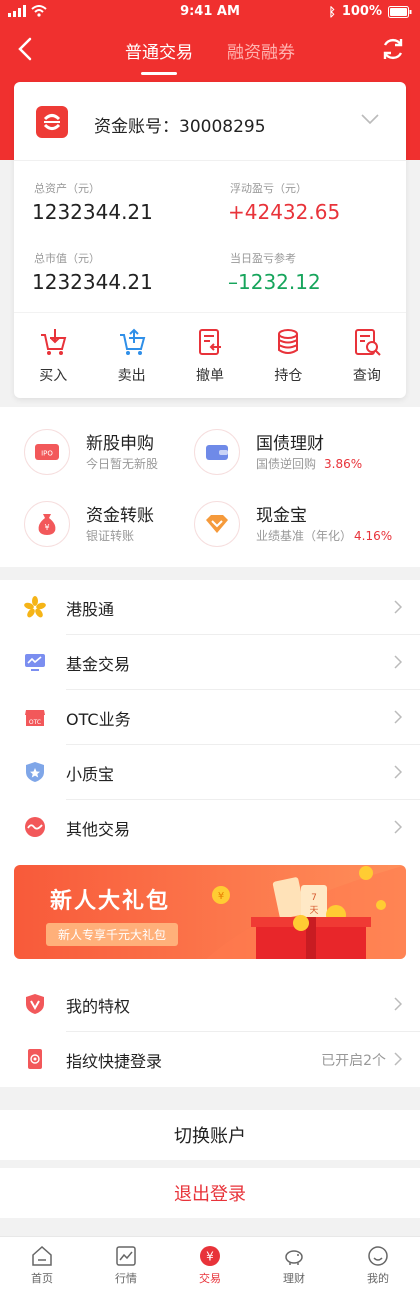 This screenshot has width=420, height=1292. Describe the element at coordinates (210, 1004) in the screenshot. I see `list-item-privilege: 我的特权` at that location.